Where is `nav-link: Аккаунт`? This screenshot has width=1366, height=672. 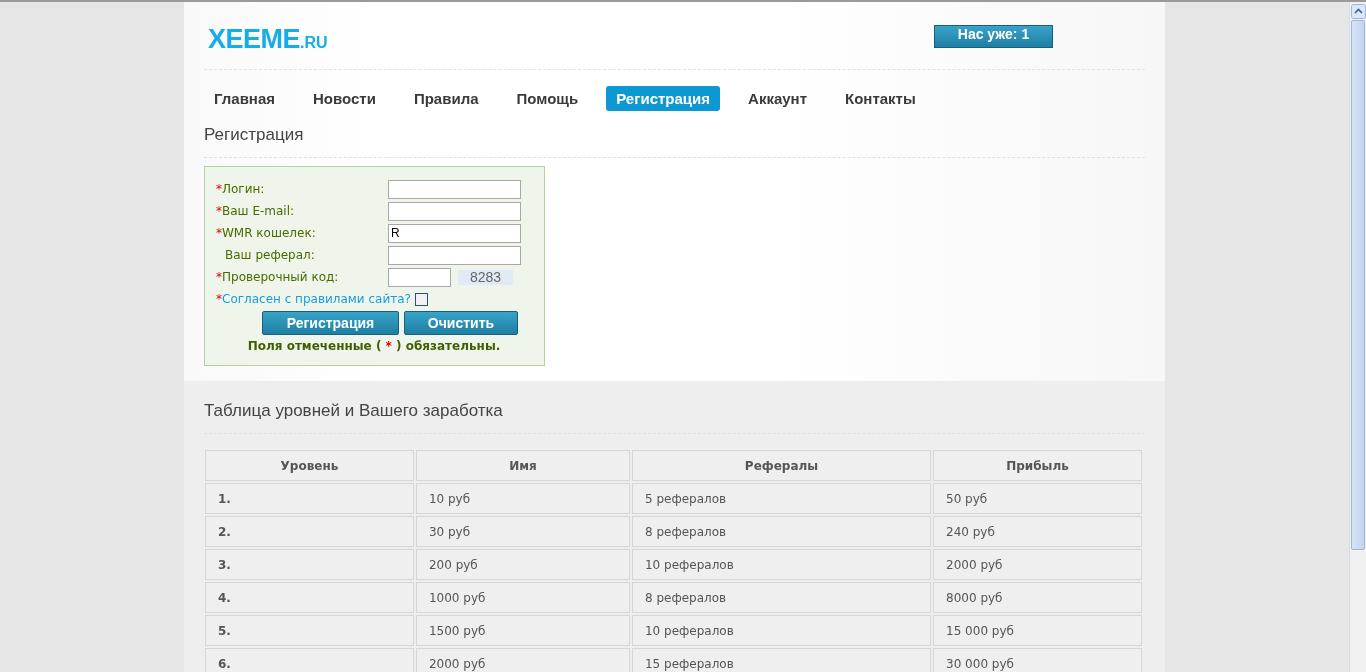
nav-link: Аккаунт is located at coordinates (777, 98).